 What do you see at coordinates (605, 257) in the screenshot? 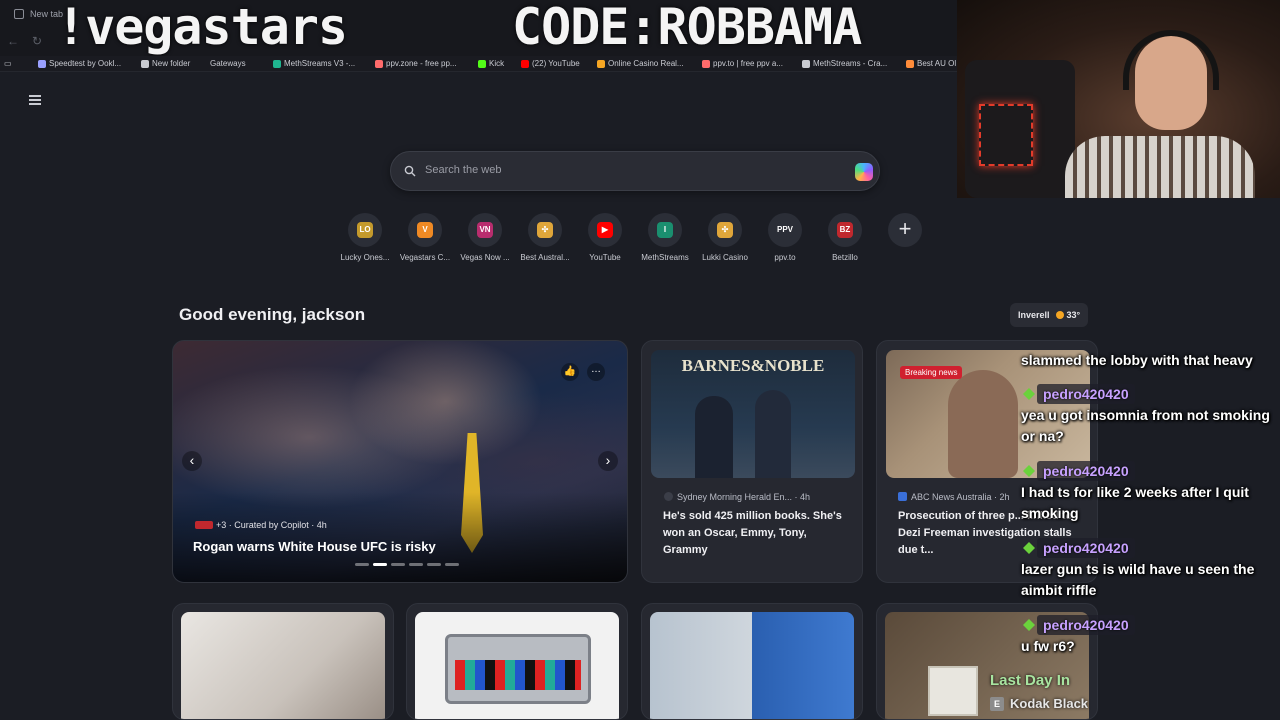
I see `shortcut-label: YouTube` at bounding box center [605, 257].